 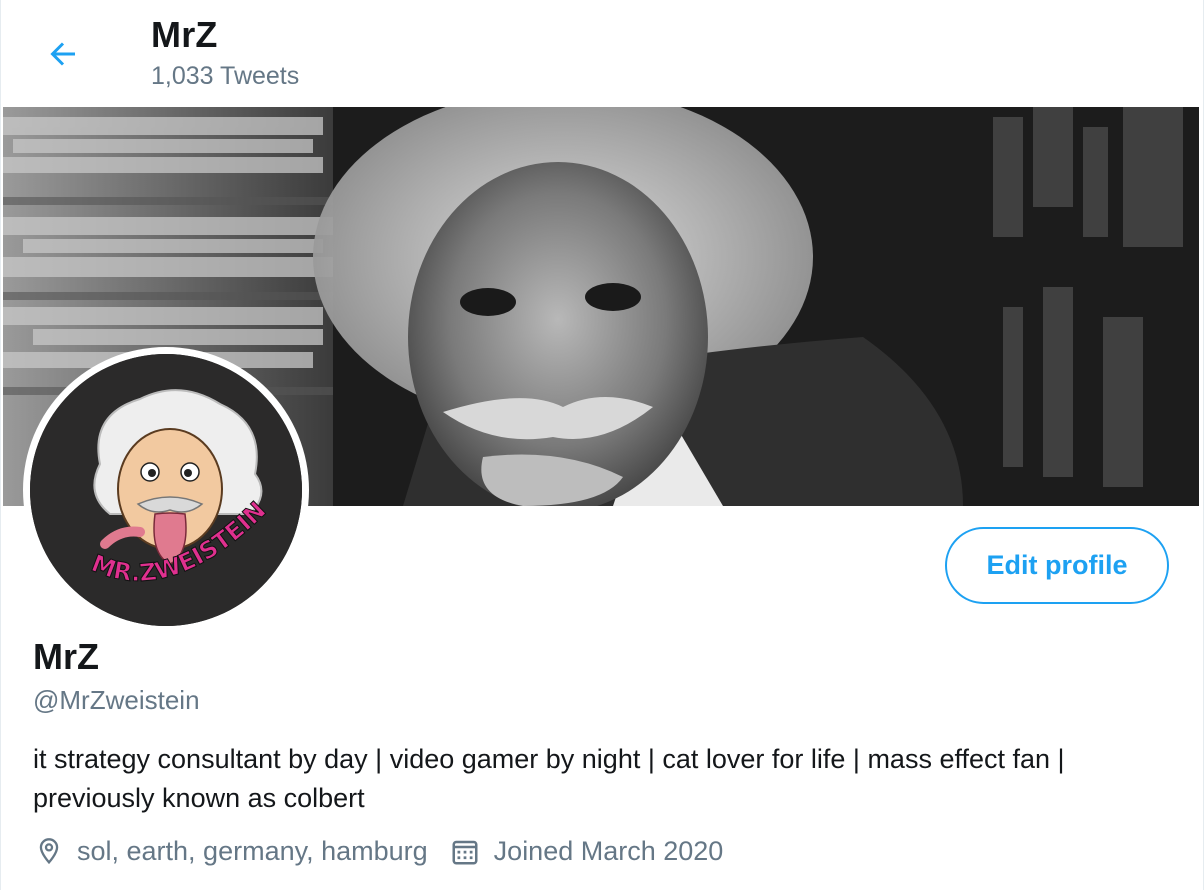 I want to click on location-item: sol, earth, germany, hamburg, so click(x=231, y=851).